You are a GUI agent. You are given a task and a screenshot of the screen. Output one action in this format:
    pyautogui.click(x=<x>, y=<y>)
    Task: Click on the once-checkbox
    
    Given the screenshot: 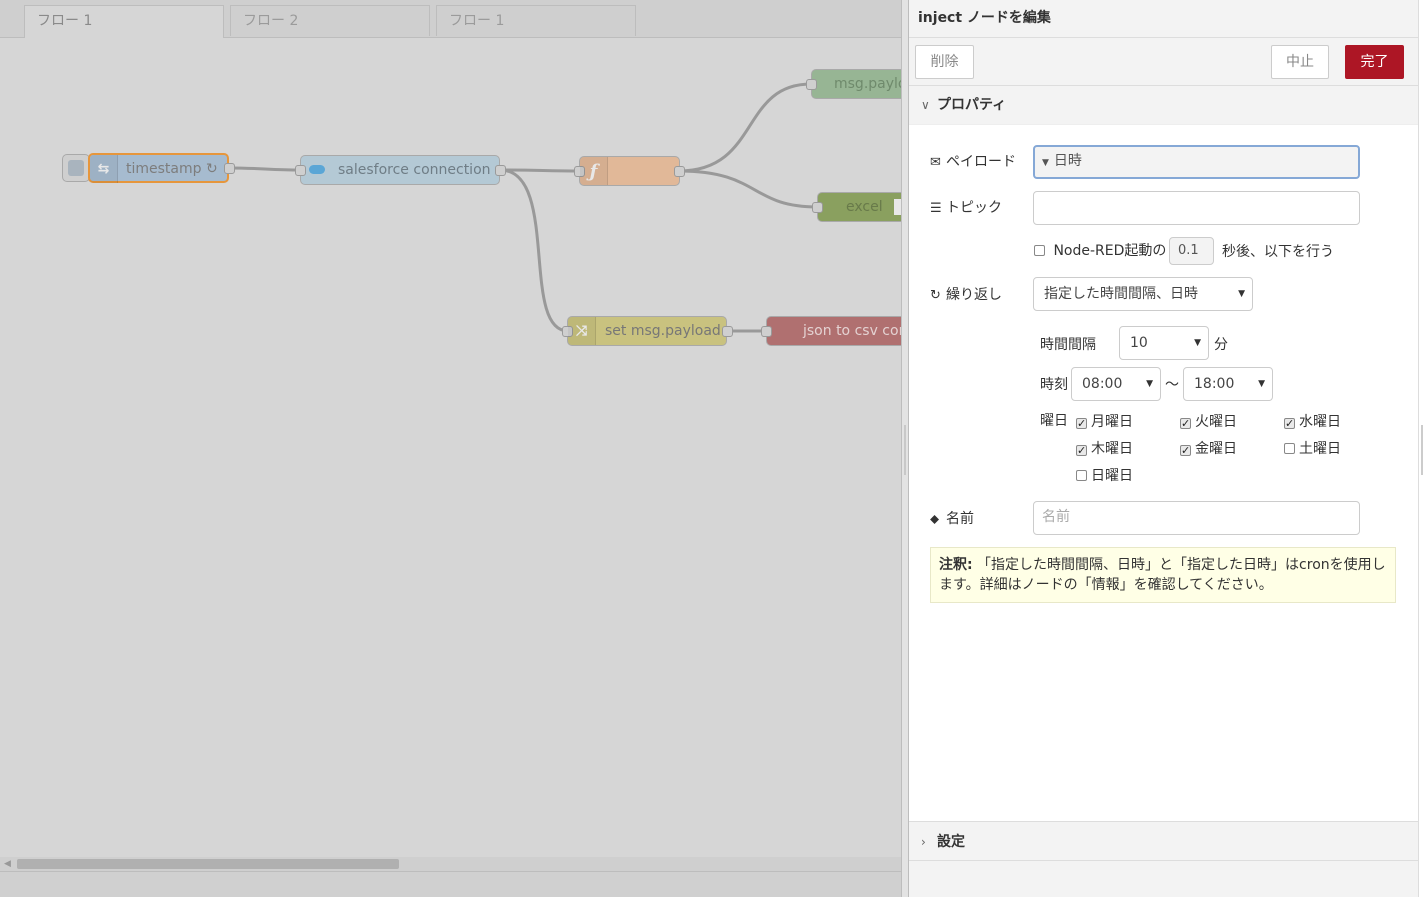 What is the action you would take?
    pyautogui.click(x=1039, y=250)
    